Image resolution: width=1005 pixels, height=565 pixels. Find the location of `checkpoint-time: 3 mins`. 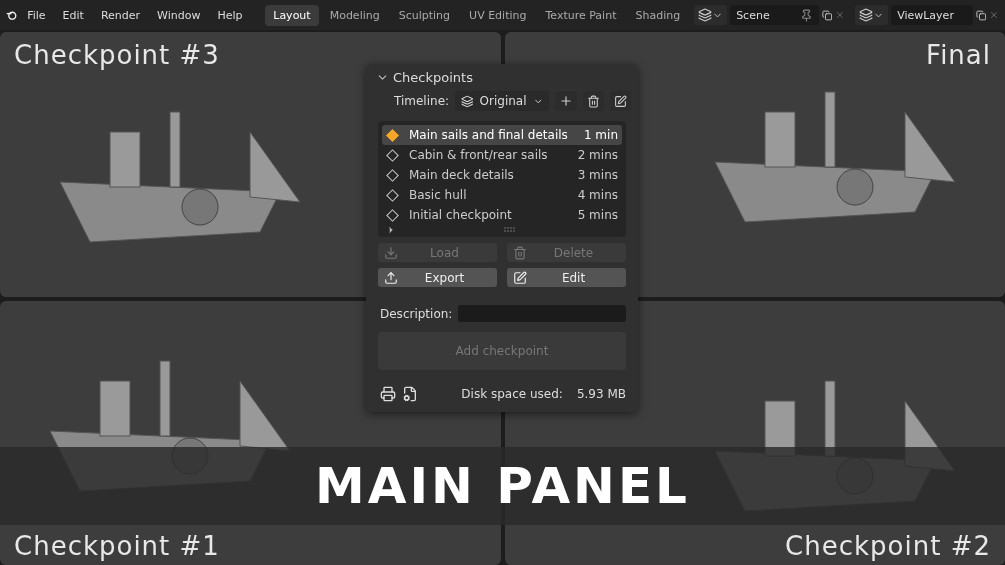

checkpoint-time: 3 mins is located at coordinates (597, 175).